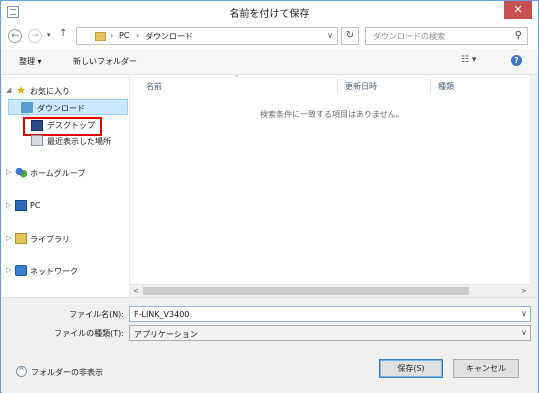 This screenshot has width=539, height=393. What do you see at coordinates (468, 60) in the screenshot?
I see `view-options-icon: ☷ ▾` at bounding box center [468, 60].